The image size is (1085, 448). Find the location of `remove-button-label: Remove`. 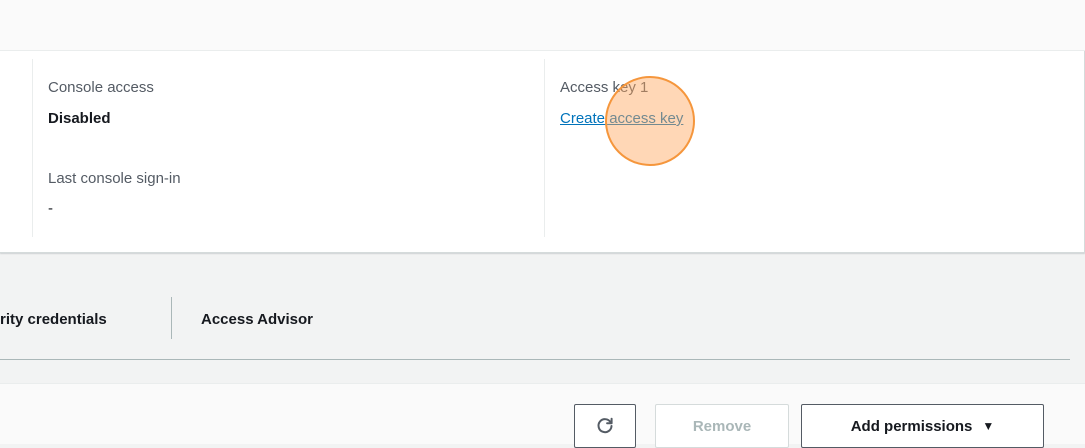

remove-button-label: Remove is located at coordinates (722, 426).